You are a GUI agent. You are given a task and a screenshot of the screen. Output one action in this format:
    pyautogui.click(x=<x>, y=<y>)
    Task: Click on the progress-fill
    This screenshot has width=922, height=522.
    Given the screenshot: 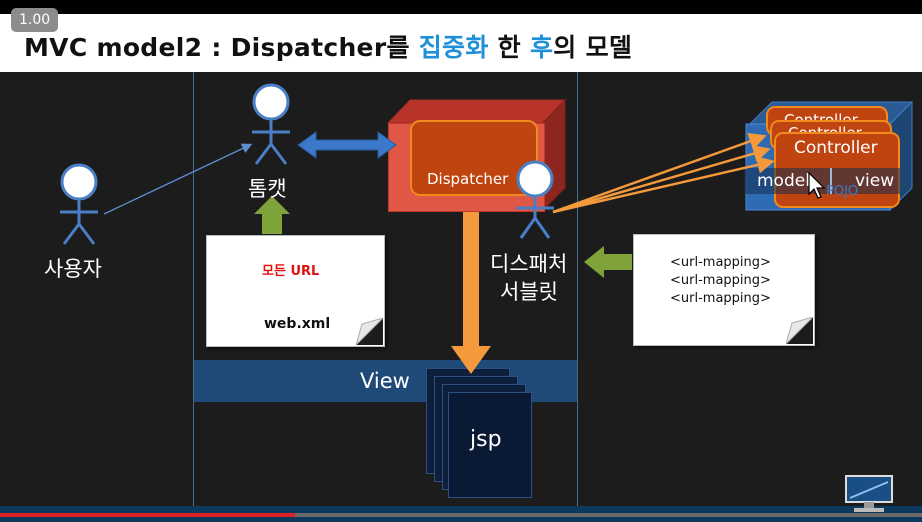 What is the action you would take?
    pyautogui.click(x=148, y=515)
    